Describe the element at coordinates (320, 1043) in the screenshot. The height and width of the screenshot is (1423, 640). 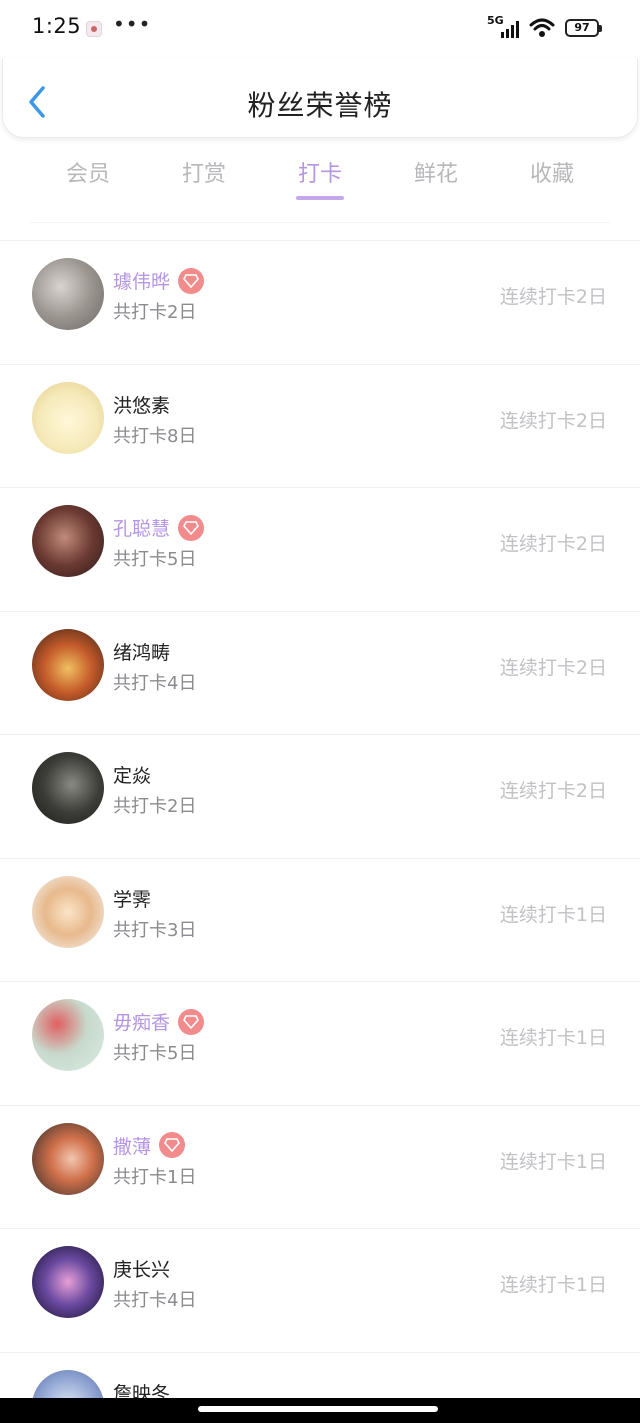
I see `list-item: 毋痴香 共打卡5日 连续打卡1日` at that location.